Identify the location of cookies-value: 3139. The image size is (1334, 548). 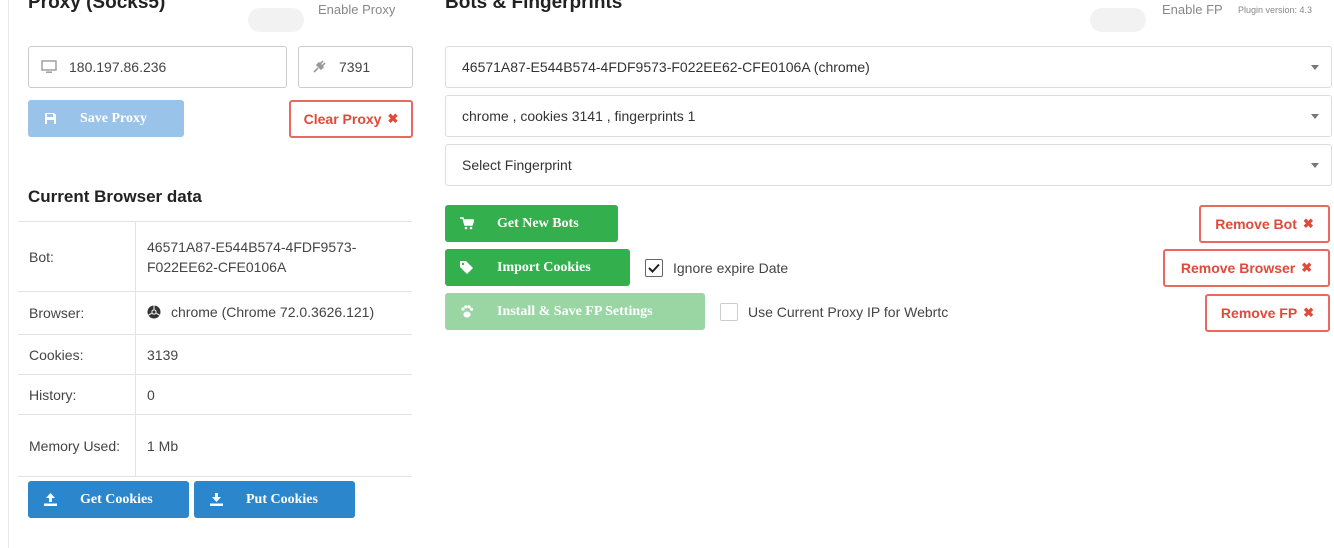
(273, 354).